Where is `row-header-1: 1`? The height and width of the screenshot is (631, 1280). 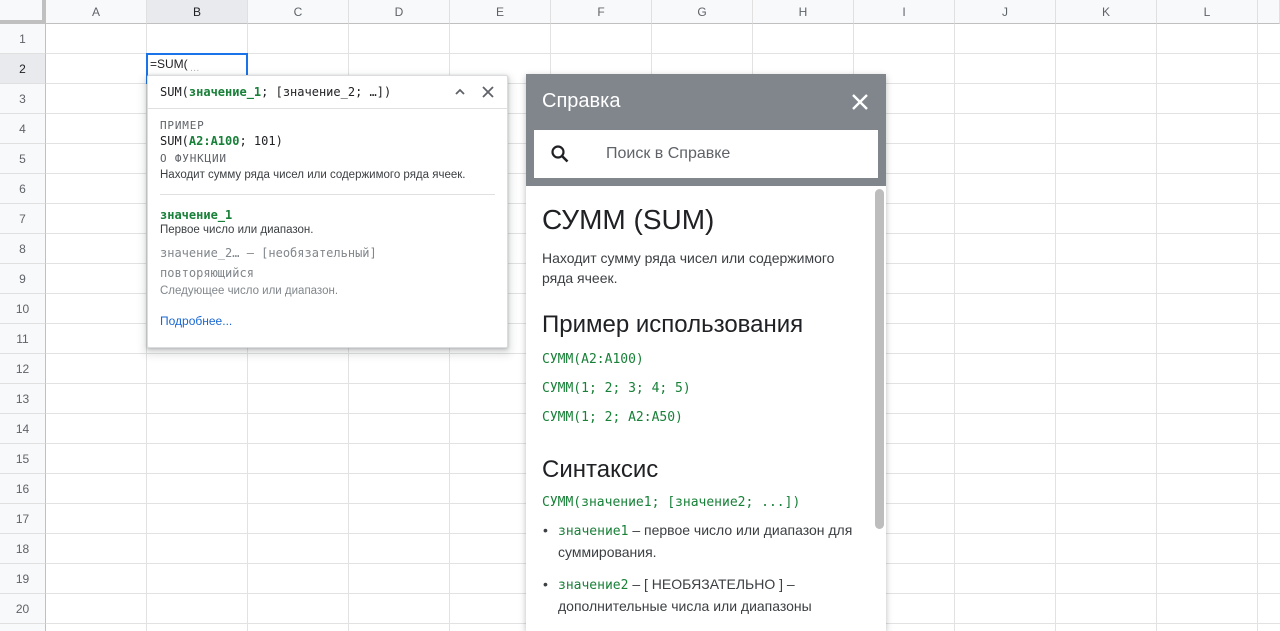
row-header-1: 1 is located at coordinates (23, 39).